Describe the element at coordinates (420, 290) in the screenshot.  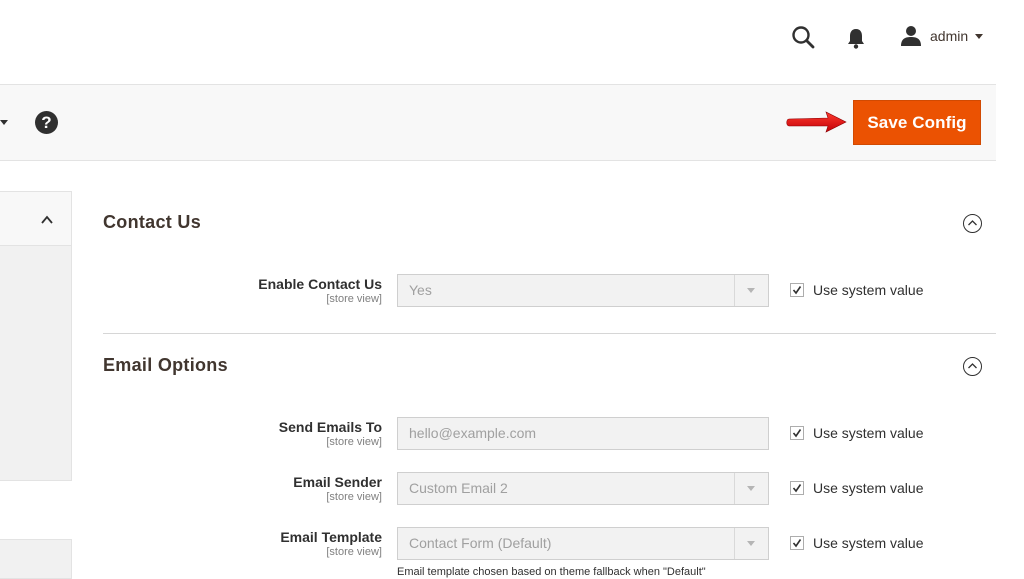
I see `select-value: Yes` at that location.